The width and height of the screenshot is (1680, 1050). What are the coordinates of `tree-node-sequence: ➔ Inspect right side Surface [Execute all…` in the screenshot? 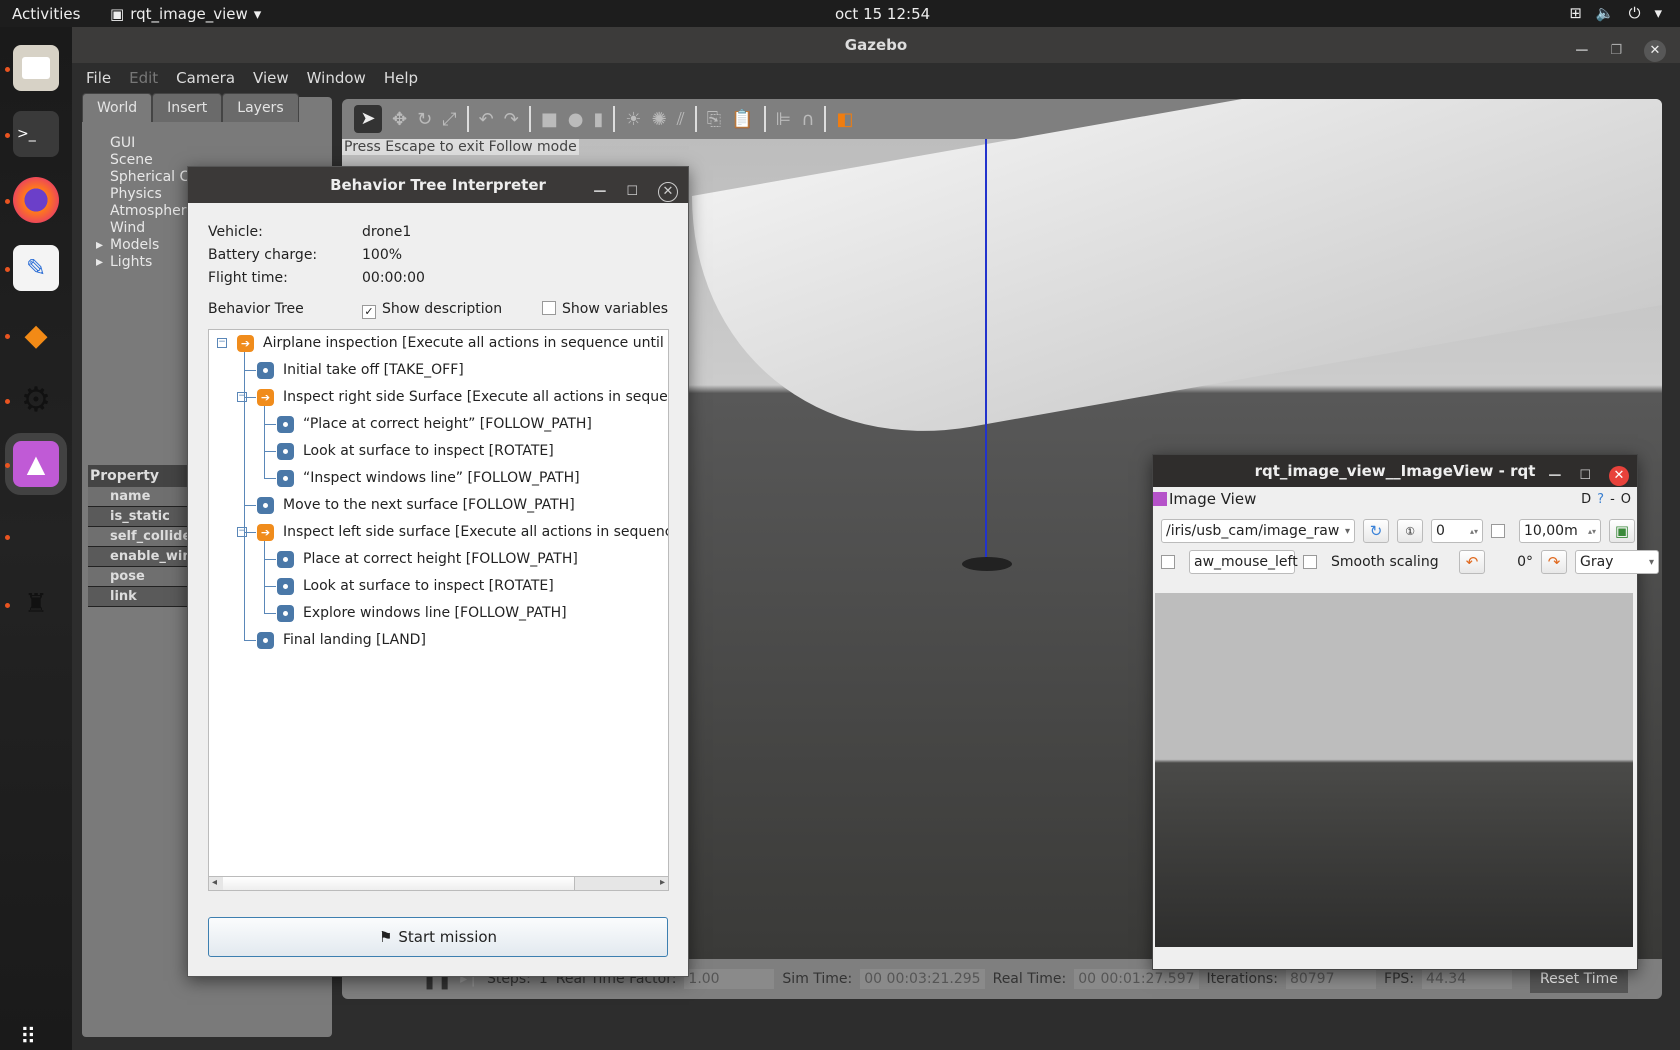 It's located at (462, 397).